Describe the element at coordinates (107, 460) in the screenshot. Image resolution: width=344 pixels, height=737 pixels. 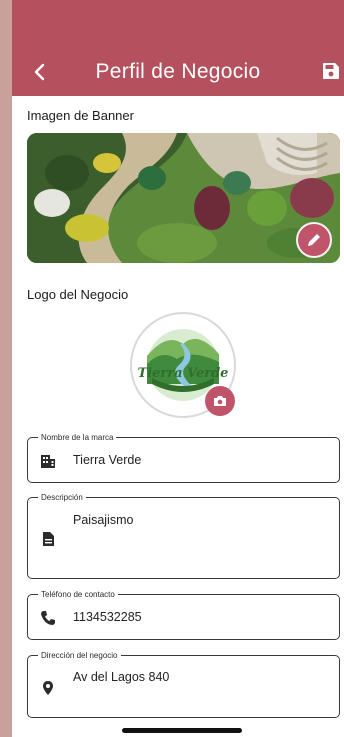
I see `brand-name-value: Tierra Verde` at that location.